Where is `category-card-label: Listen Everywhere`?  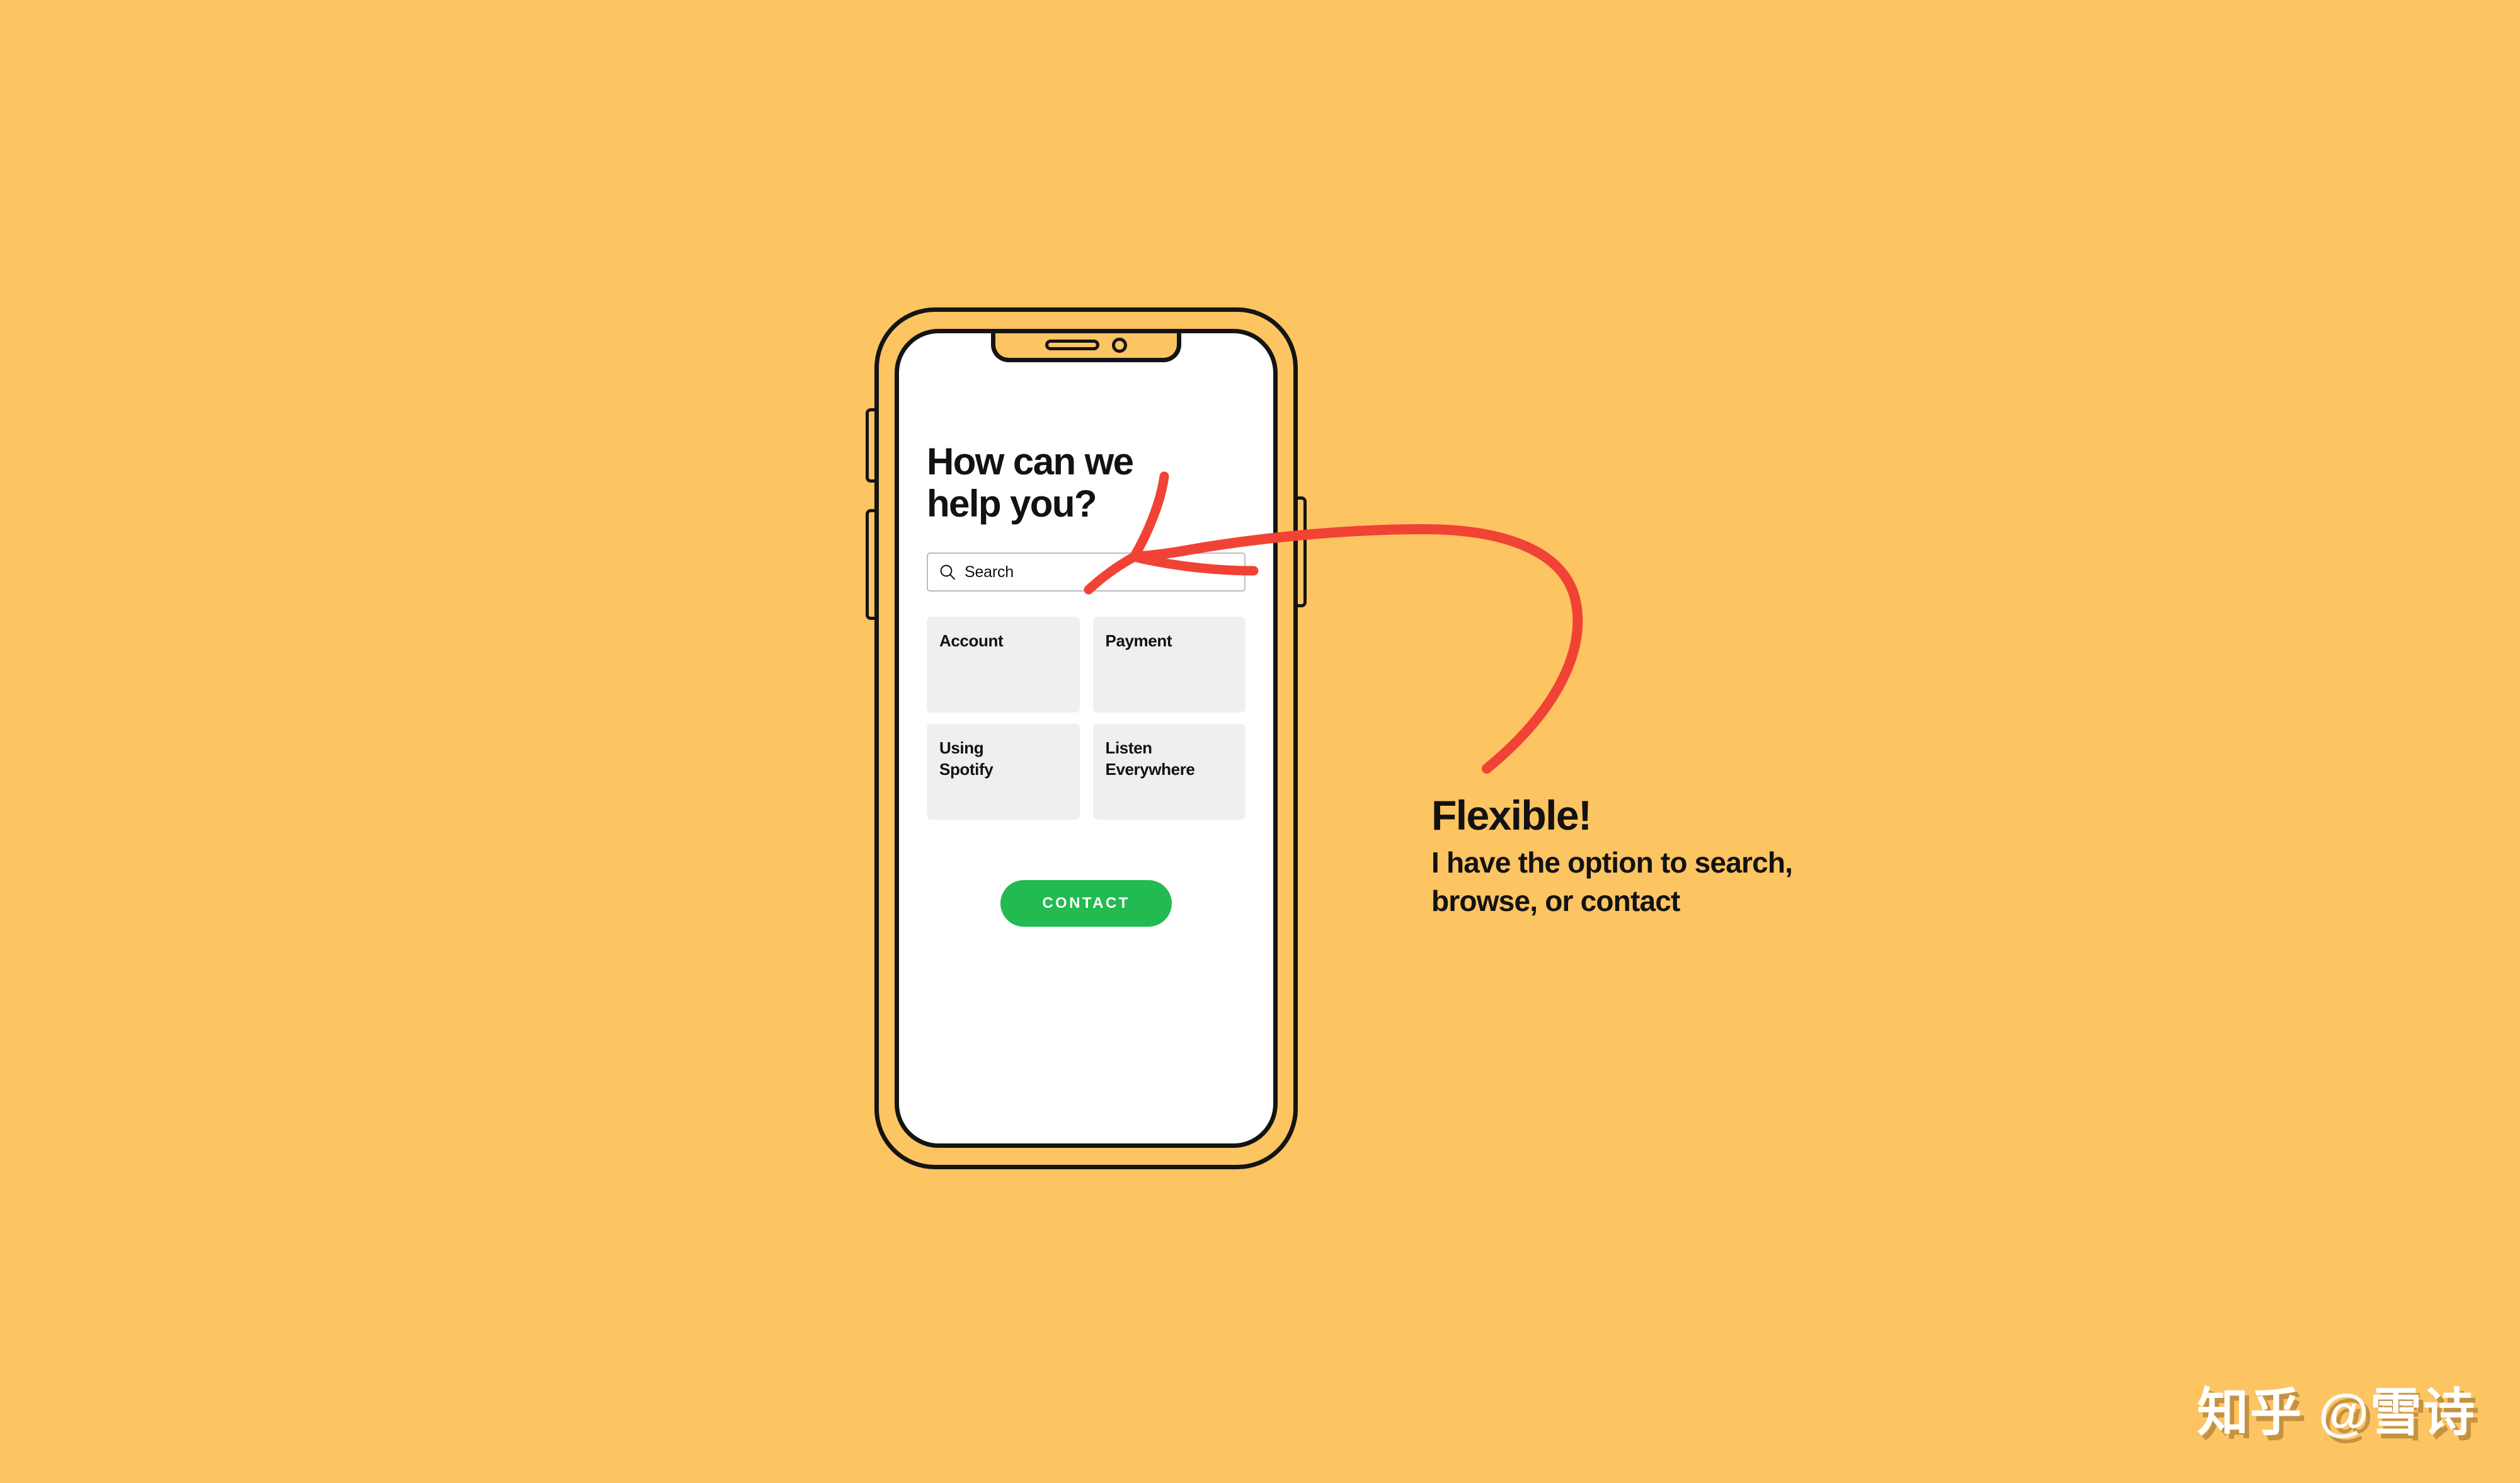
category-card-label: Listen Everywhere is located at coordinates (1150, 758).